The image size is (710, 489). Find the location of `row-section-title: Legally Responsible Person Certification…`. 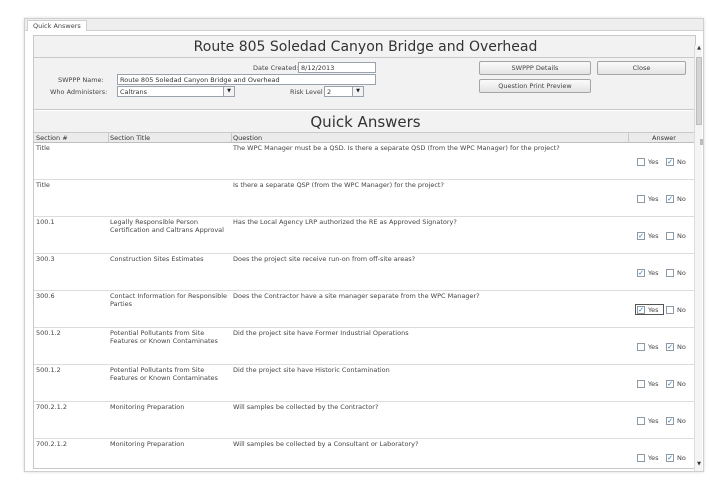

row-section-title: Legally Responsible Person Certification… is located at coordinates (167, 226).